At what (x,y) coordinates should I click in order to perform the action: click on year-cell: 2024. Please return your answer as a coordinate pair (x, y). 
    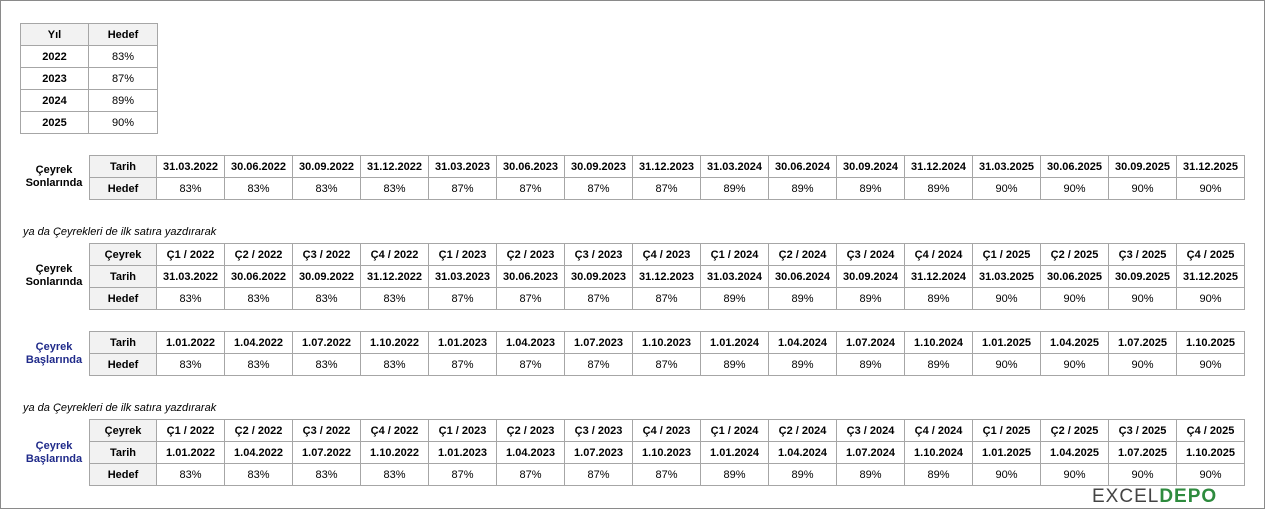
    Looking at the image, I should click on (54, 100).